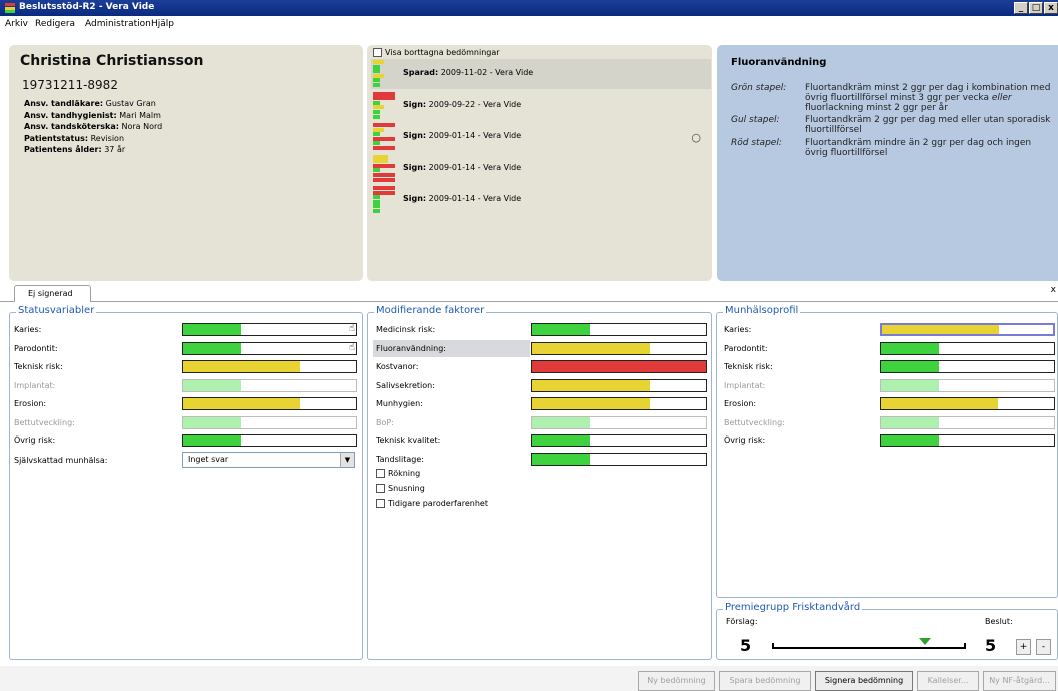 Image resolution: width=1058 pixels, height=691 pixels. I want to click on checkbox-label: Snusning, so click(406, 488).